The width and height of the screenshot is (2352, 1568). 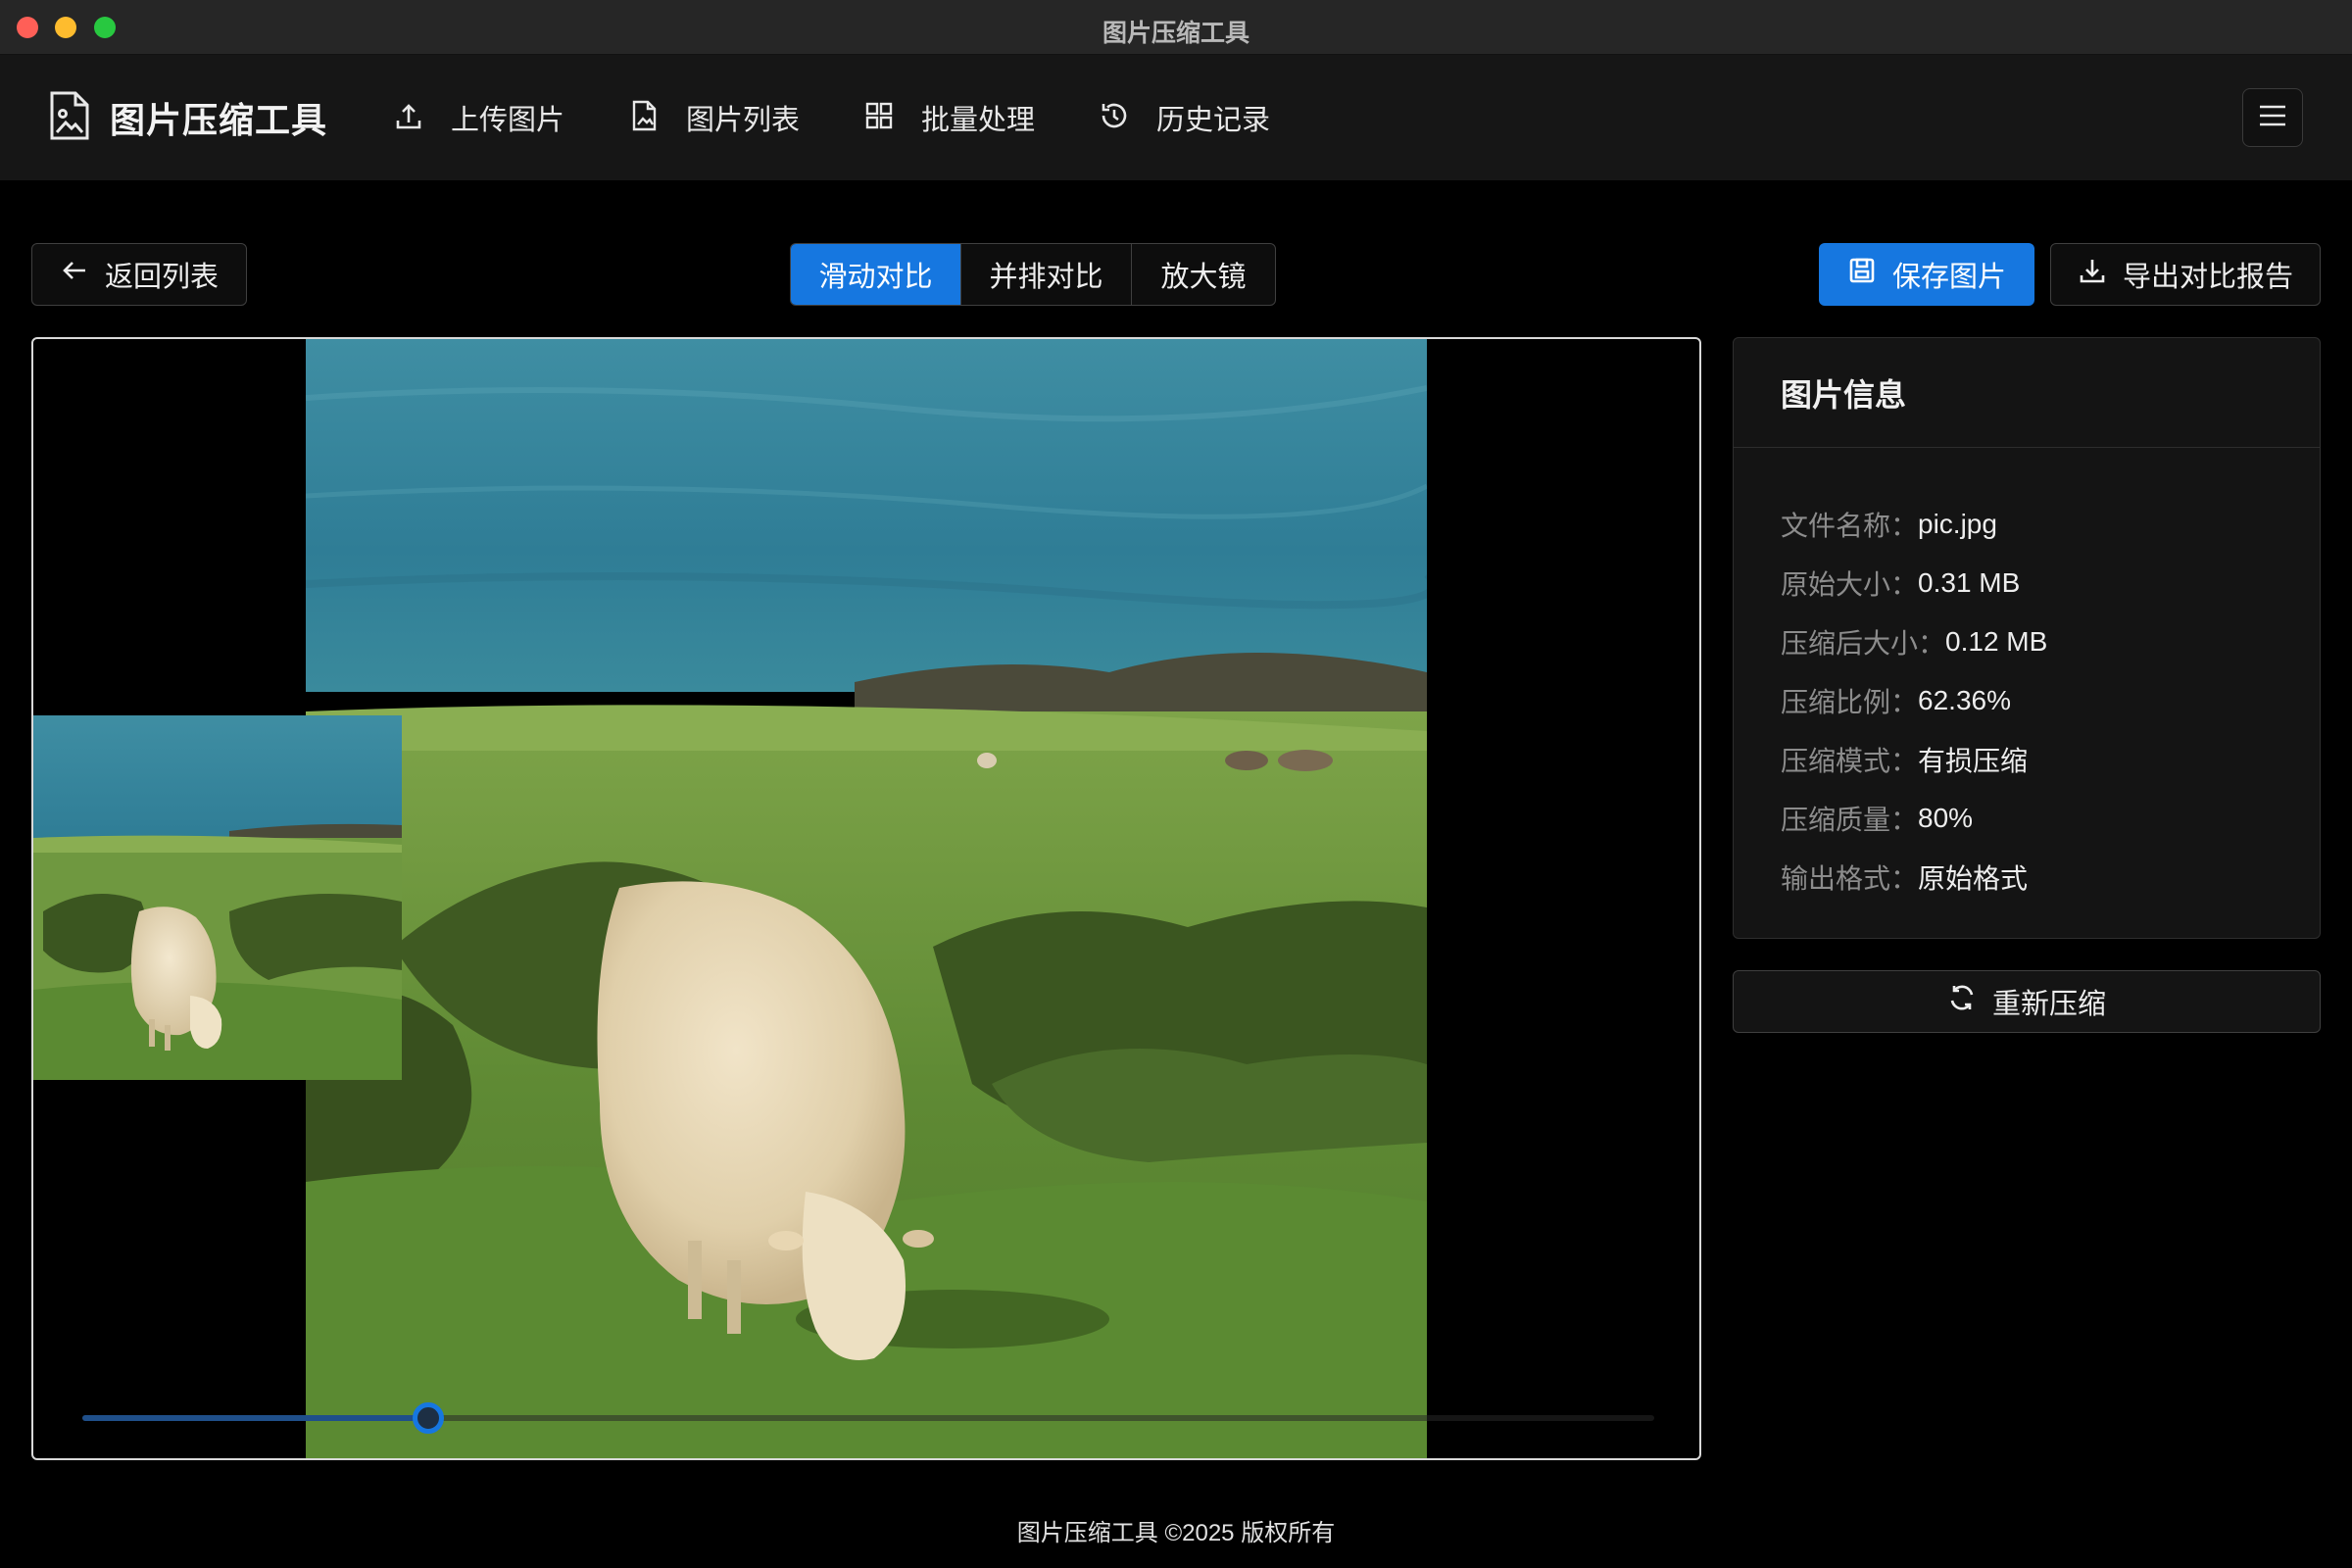 I want to click on save-icon, so click(x=1869, y=274).